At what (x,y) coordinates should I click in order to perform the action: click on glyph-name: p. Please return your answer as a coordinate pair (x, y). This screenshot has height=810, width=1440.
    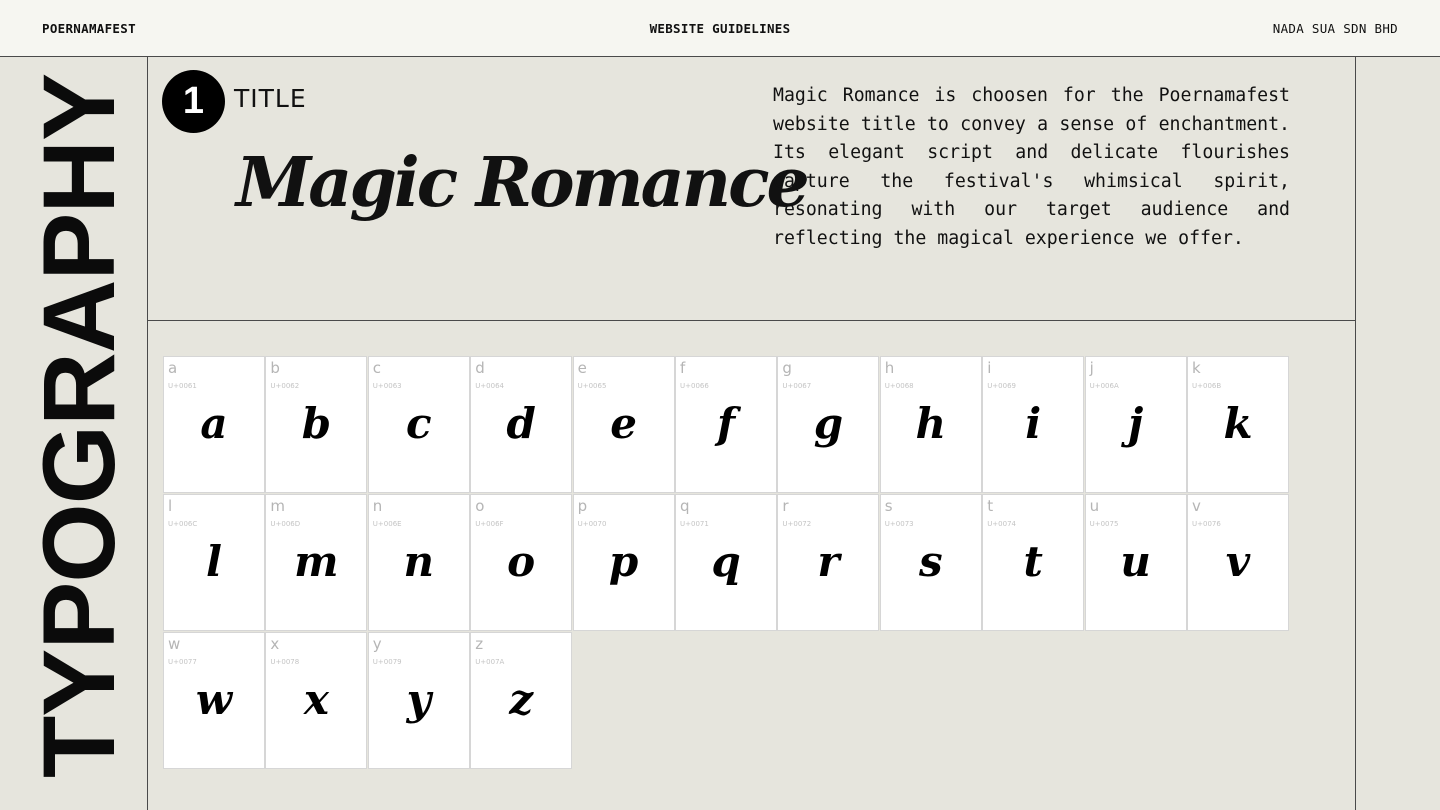
    Looking at the image, I should click on (582, 506).